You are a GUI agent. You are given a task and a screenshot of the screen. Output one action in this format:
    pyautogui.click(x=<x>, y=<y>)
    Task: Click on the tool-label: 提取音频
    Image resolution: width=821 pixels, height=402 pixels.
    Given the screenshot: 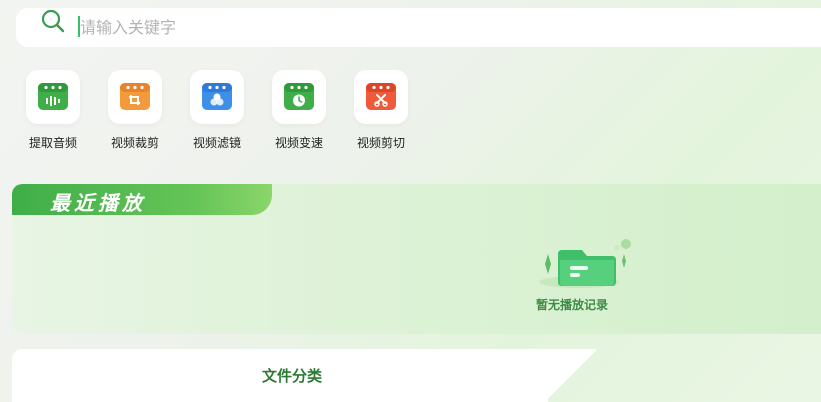 What is the action you would take?
    pyautogui.click(x=52, y=143)
    